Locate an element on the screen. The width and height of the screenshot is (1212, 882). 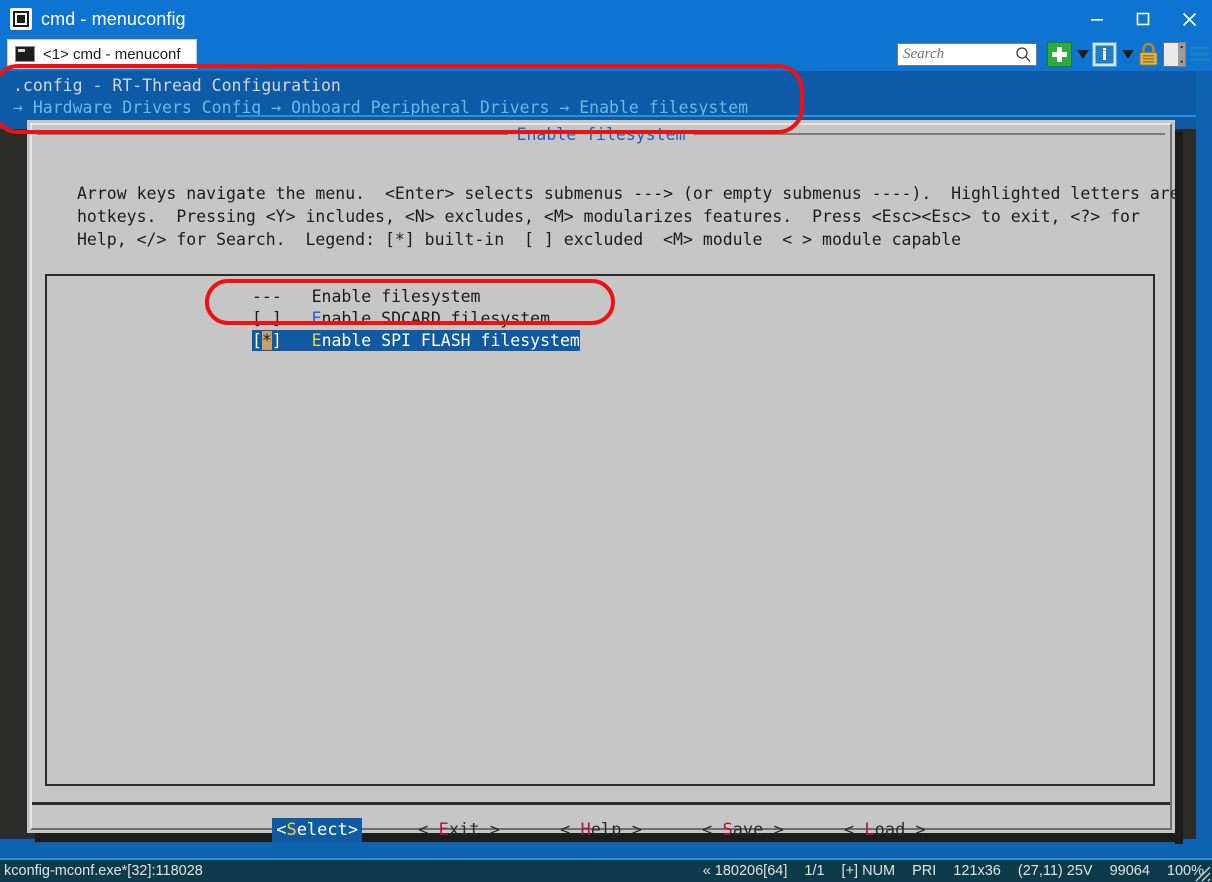
load-hotkey: L is located at coordinates (869, 830).